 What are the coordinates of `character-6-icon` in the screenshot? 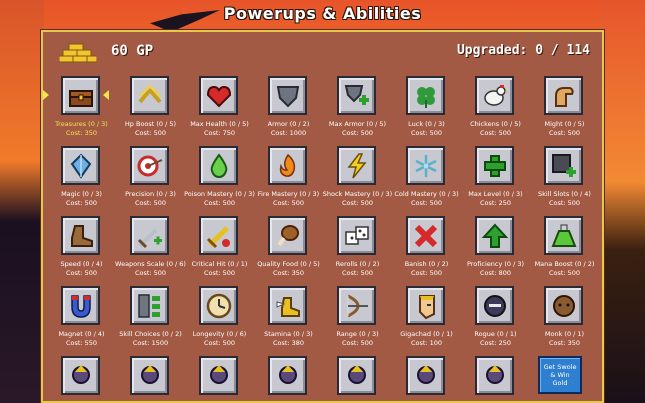 It's located at (425, 374).